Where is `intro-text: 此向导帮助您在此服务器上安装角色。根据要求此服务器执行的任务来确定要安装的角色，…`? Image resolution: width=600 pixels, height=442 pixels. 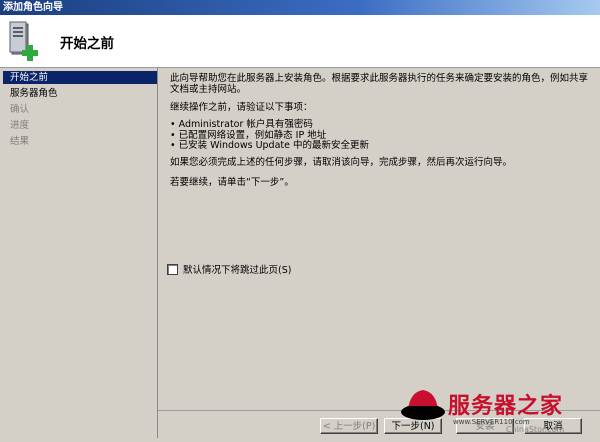
intro-text: 此向导帮助您在此服务器上安装角色。根据要求此服务器执行的任务来确定要安装的角色，… is located at coordinates (379, 84).